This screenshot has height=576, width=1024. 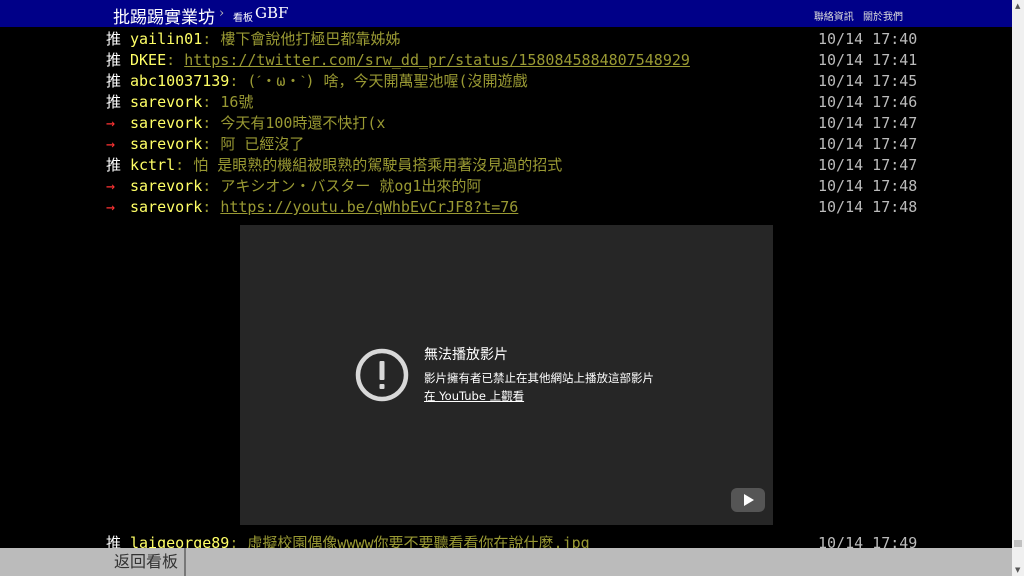 I want to click on comment-user: DKEE, so click(x=148, y=60).